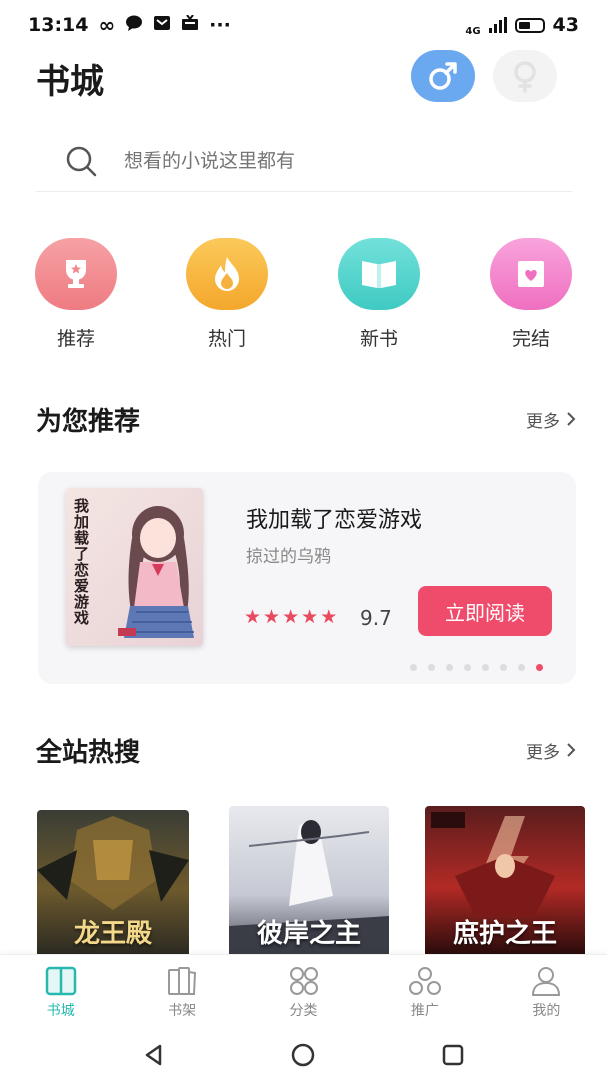 The height and width of the screenshot is (1080, 607). What do you see at coordinates (113, 882) in the screenshot?
I see `book-cover: 龙王殿` at bounding box center [113, 882].